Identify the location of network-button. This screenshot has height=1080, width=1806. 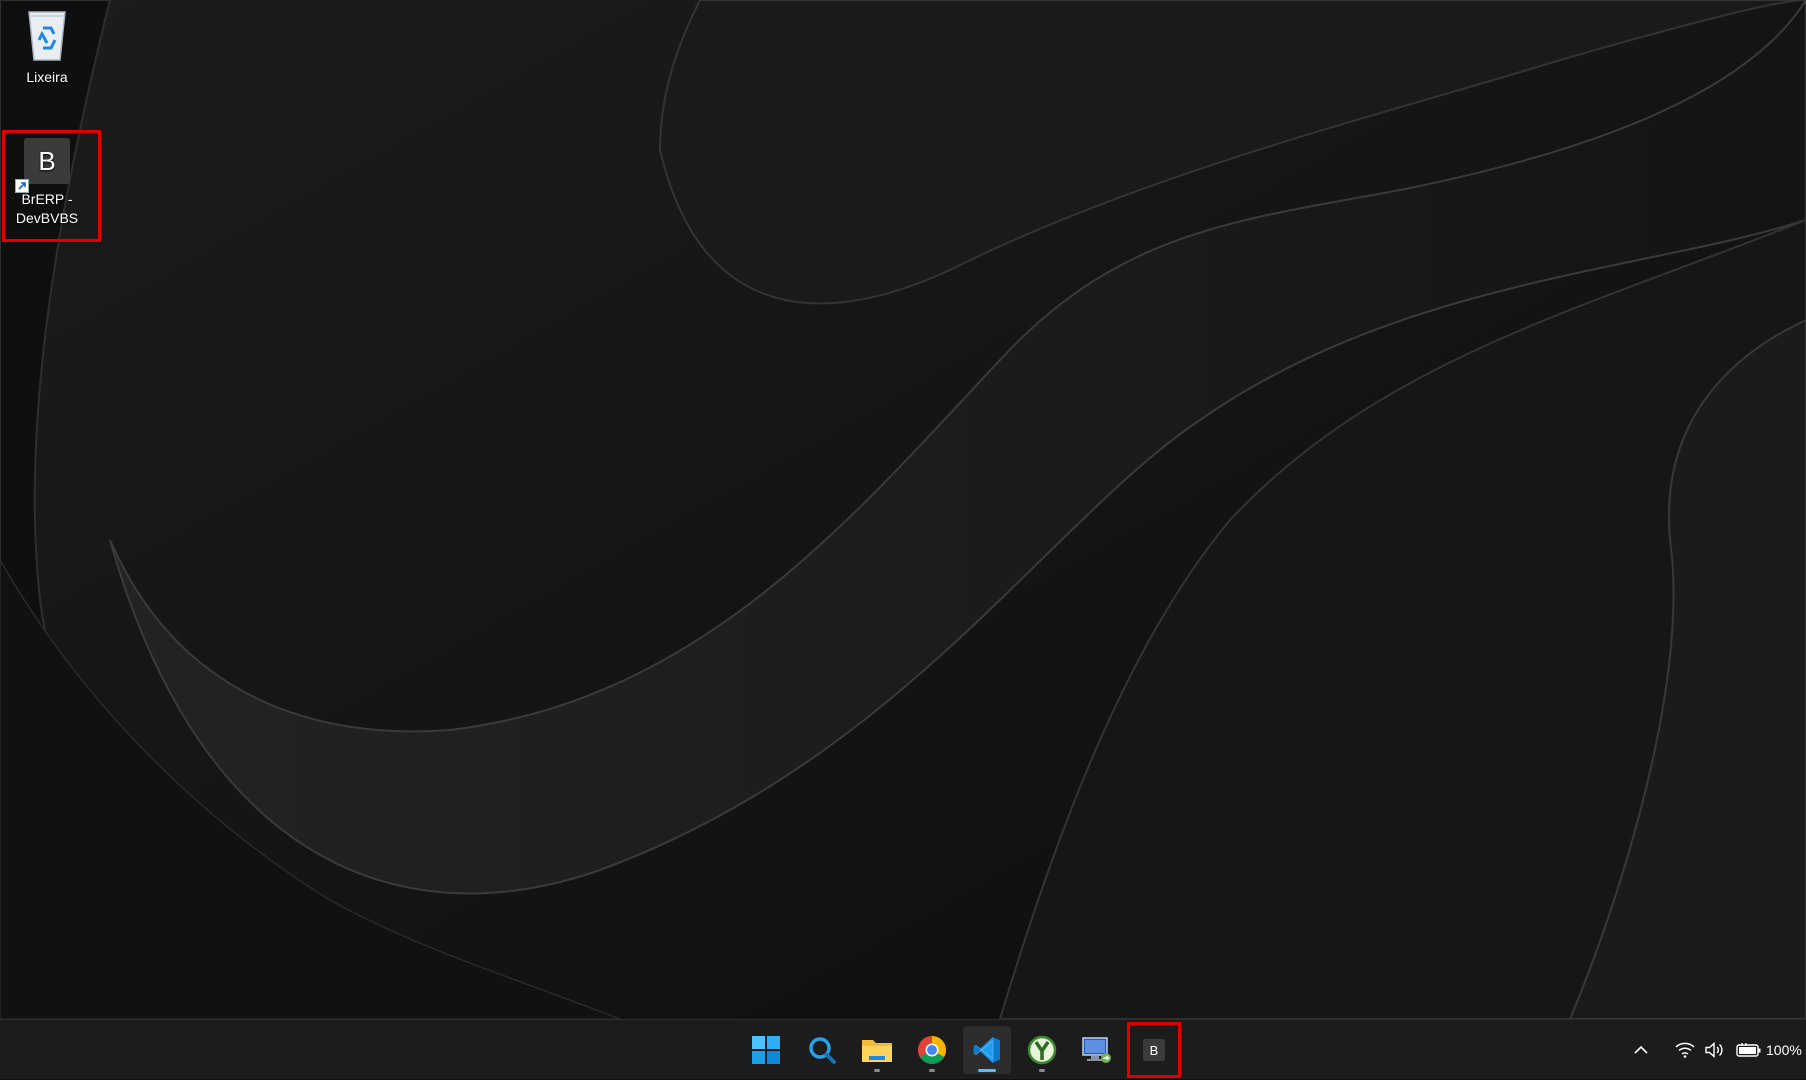
(1685, 1050).